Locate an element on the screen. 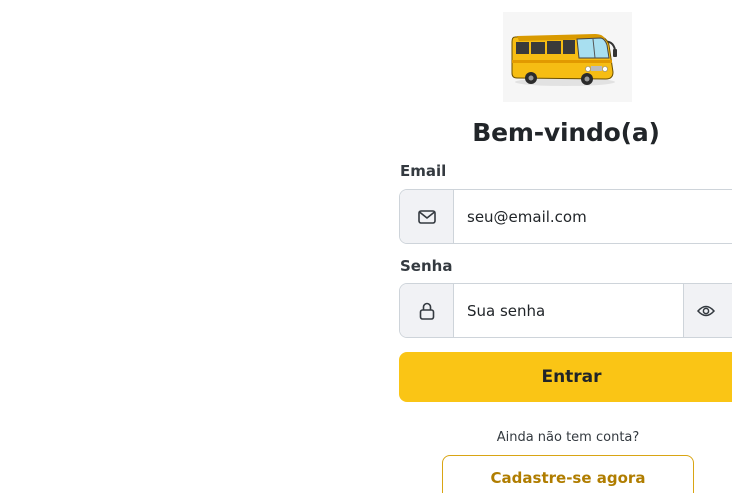 This screenshot has width=732, height=493. email-field: seu@email.com is located at coordinates (593, 216).